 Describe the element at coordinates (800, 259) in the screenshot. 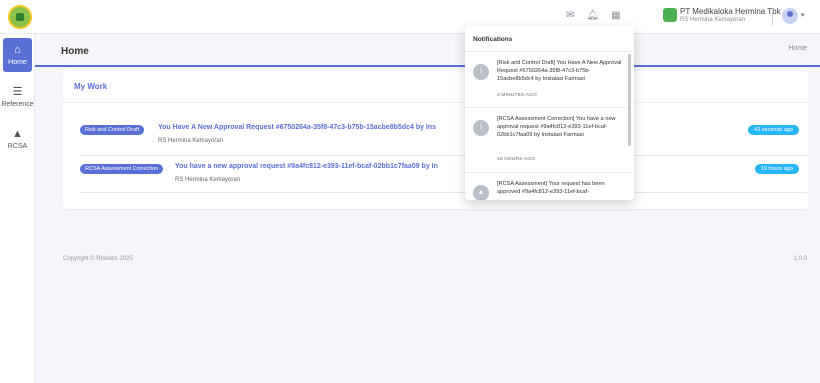

I see `app-version: 1.0.0` at that location.